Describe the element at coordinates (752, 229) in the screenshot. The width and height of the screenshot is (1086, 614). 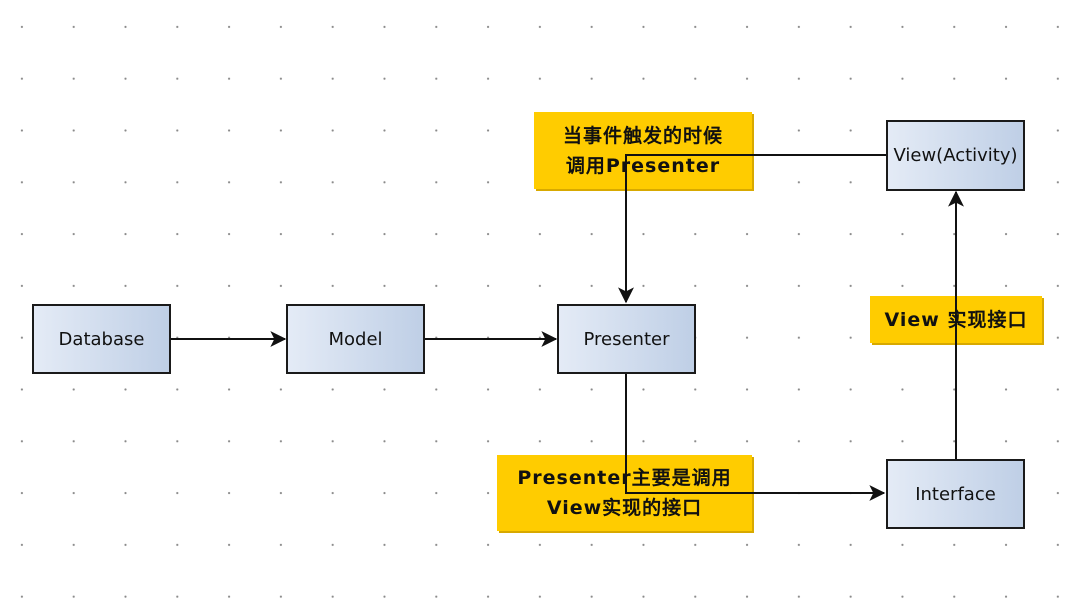
I see `edge-view-presenter` at that location.